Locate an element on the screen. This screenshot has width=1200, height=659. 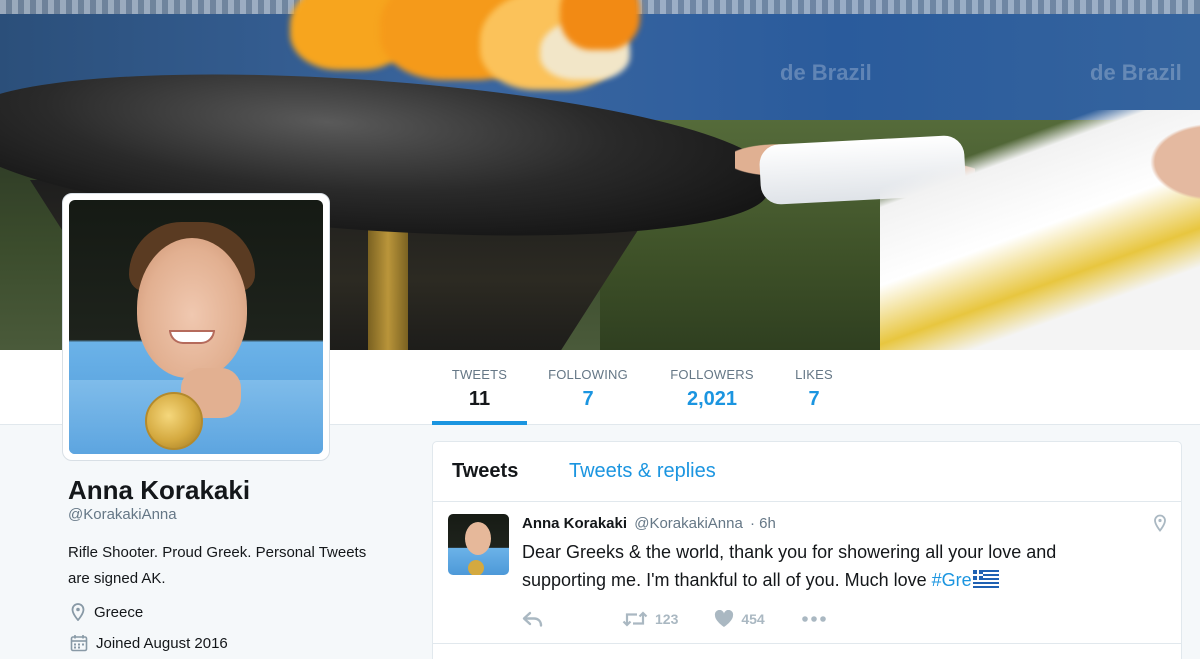
stat-following-label: FOLLOWING is located at coordinates (588, 374).